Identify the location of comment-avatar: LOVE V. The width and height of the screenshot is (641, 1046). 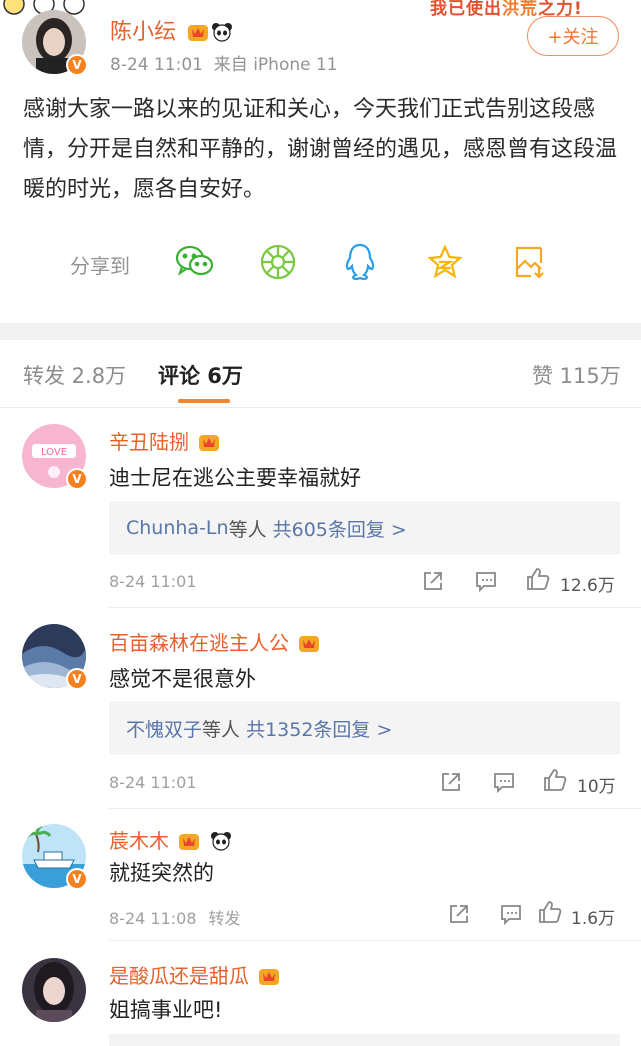
(55, 457).